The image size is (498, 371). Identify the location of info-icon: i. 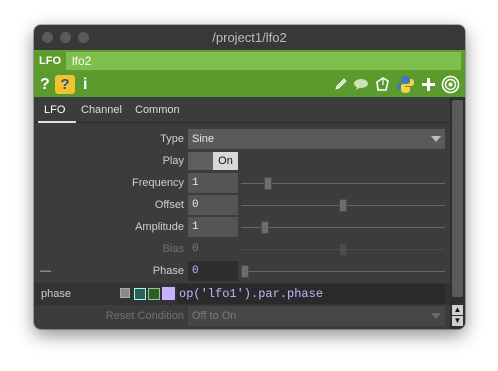
(85, 84).